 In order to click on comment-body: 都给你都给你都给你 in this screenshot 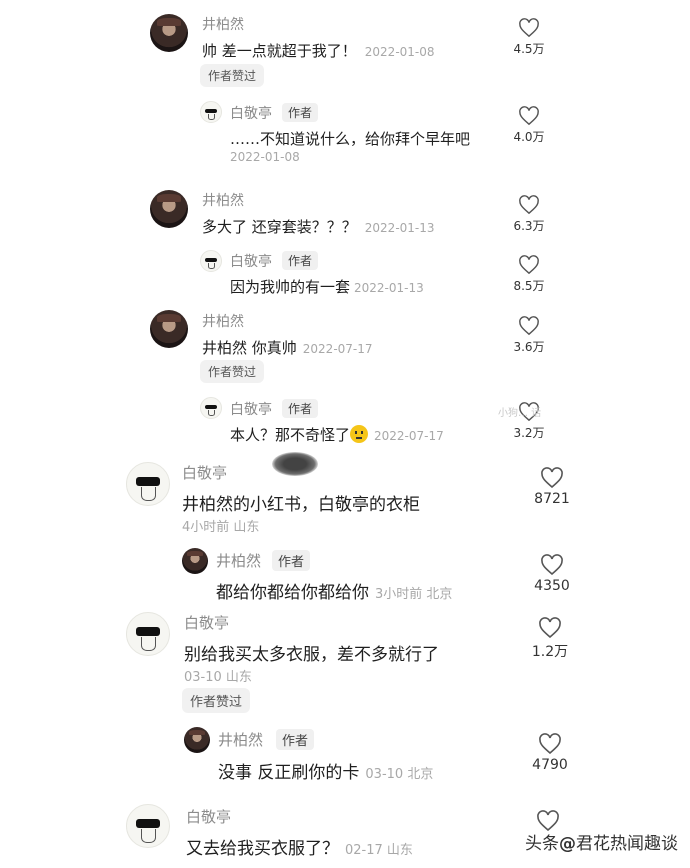, I will do `click(292, 593)`.